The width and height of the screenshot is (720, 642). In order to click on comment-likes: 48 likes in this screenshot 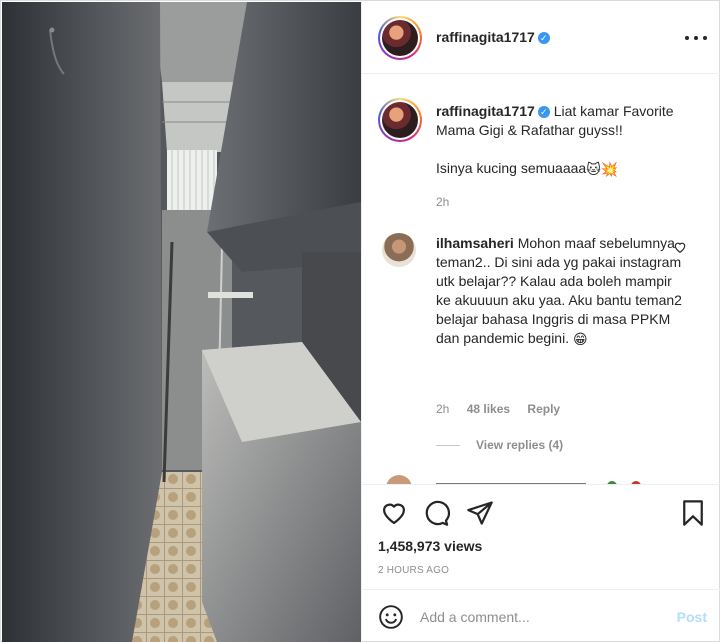, I will do `click(488, 409)`.